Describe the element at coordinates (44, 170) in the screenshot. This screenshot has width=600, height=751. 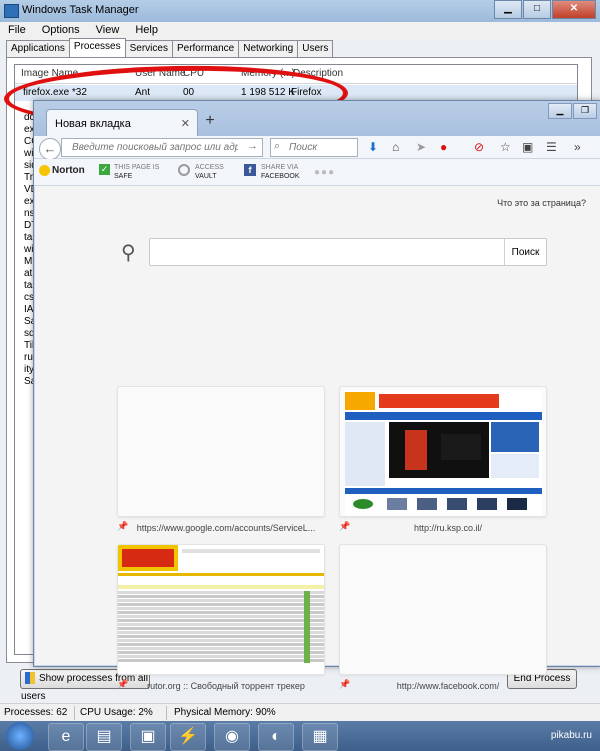
I see `norton-check-icon` at that location.